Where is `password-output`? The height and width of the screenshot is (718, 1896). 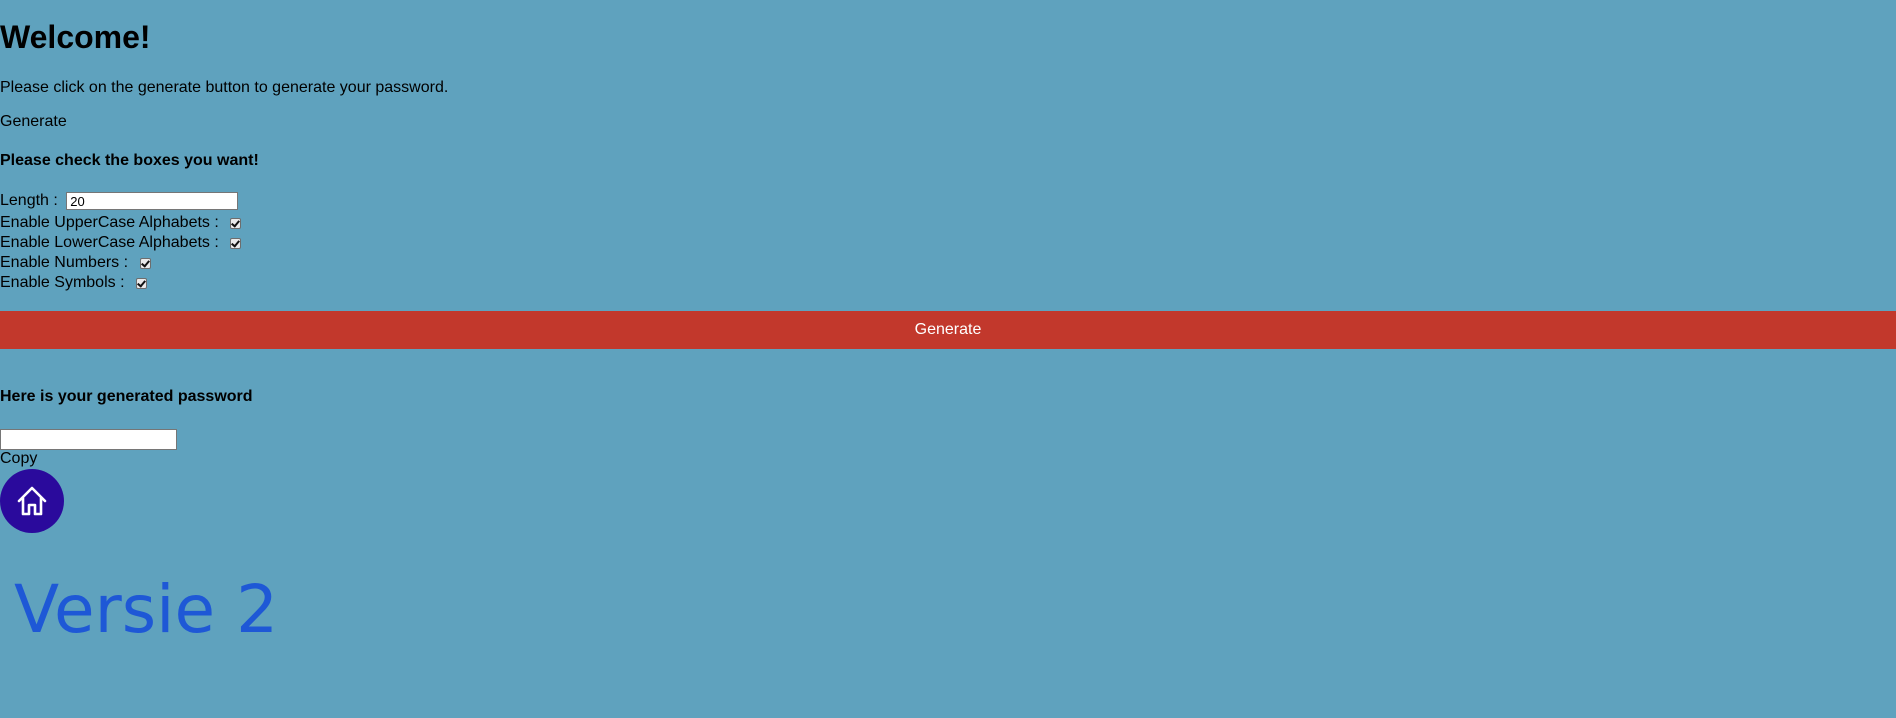
password-output is located at coordinates (88, 439).